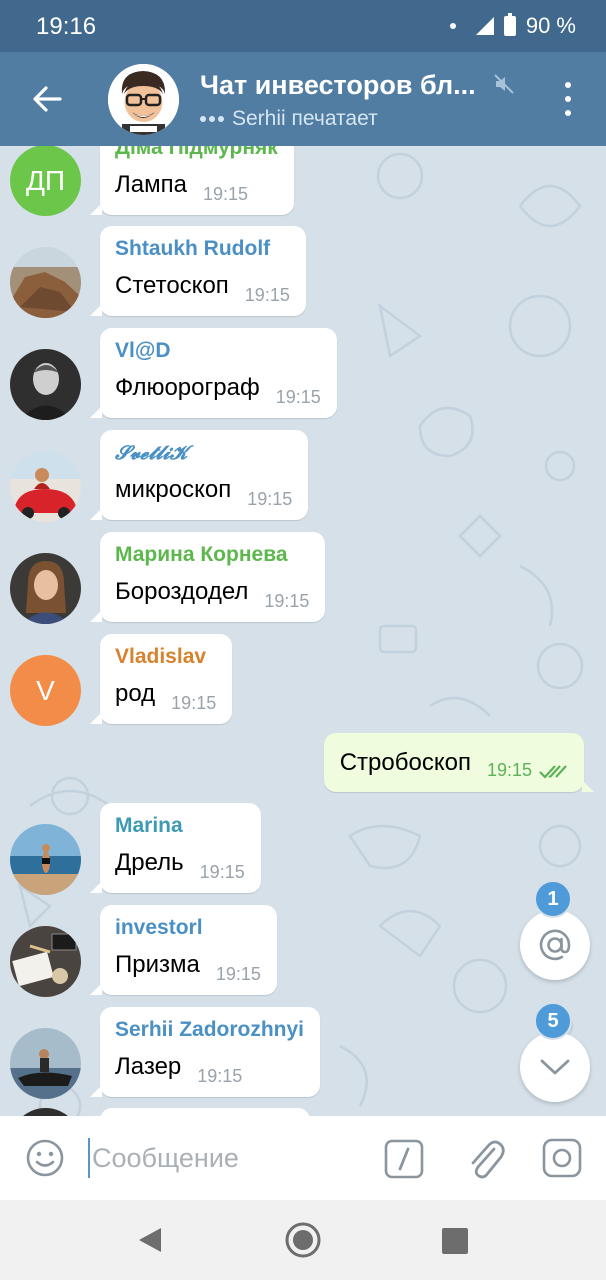  I want to click on user-avatar: V, so click(45, 690).